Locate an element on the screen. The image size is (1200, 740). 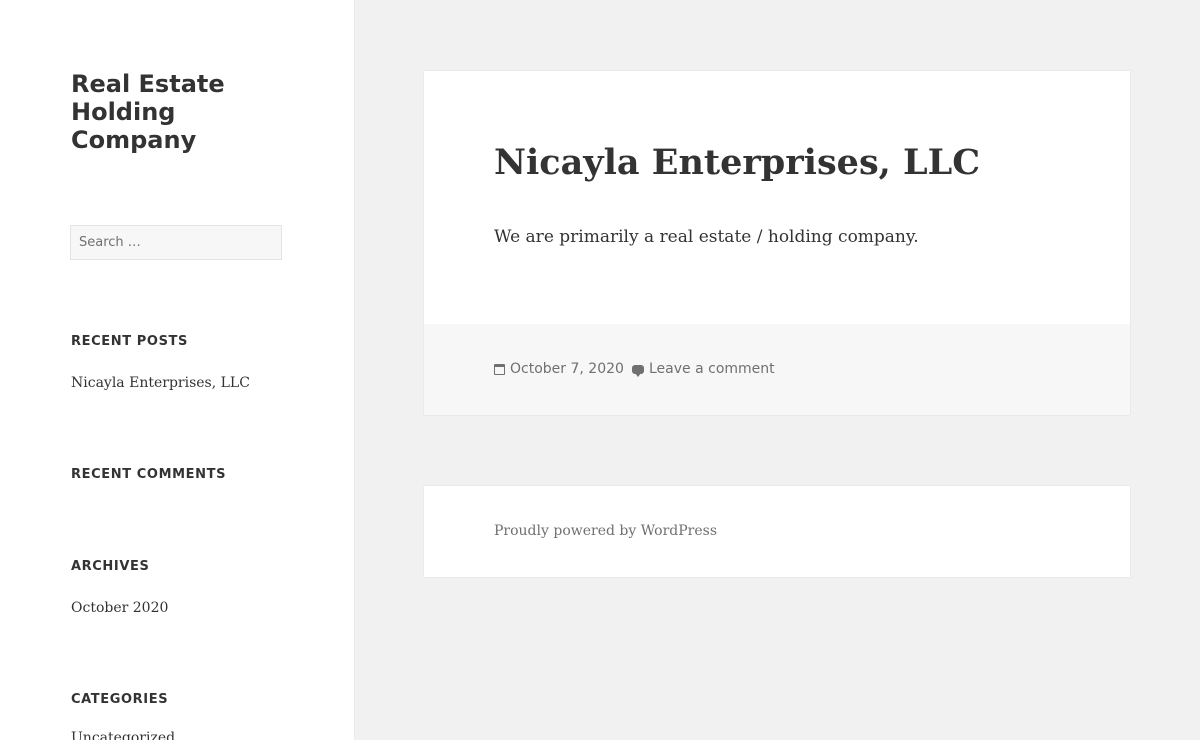
search-input is located at coordinates (176, 242).